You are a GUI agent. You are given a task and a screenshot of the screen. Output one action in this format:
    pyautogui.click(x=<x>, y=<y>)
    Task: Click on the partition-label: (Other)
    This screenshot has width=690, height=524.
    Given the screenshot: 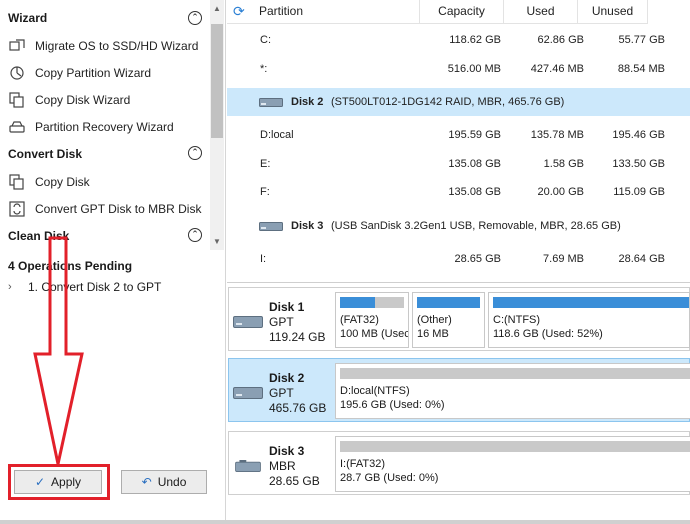 What is the action you would take?
    pyautogui.click(x=434, y=320)
    